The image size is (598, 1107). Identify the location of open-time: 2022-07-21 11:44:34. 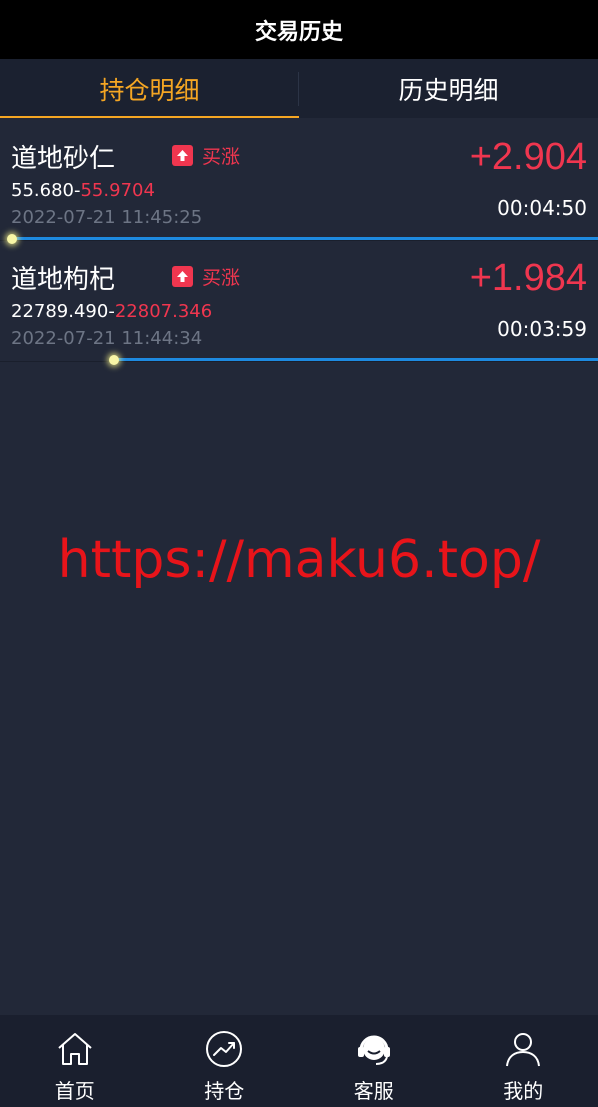
(107, 338).